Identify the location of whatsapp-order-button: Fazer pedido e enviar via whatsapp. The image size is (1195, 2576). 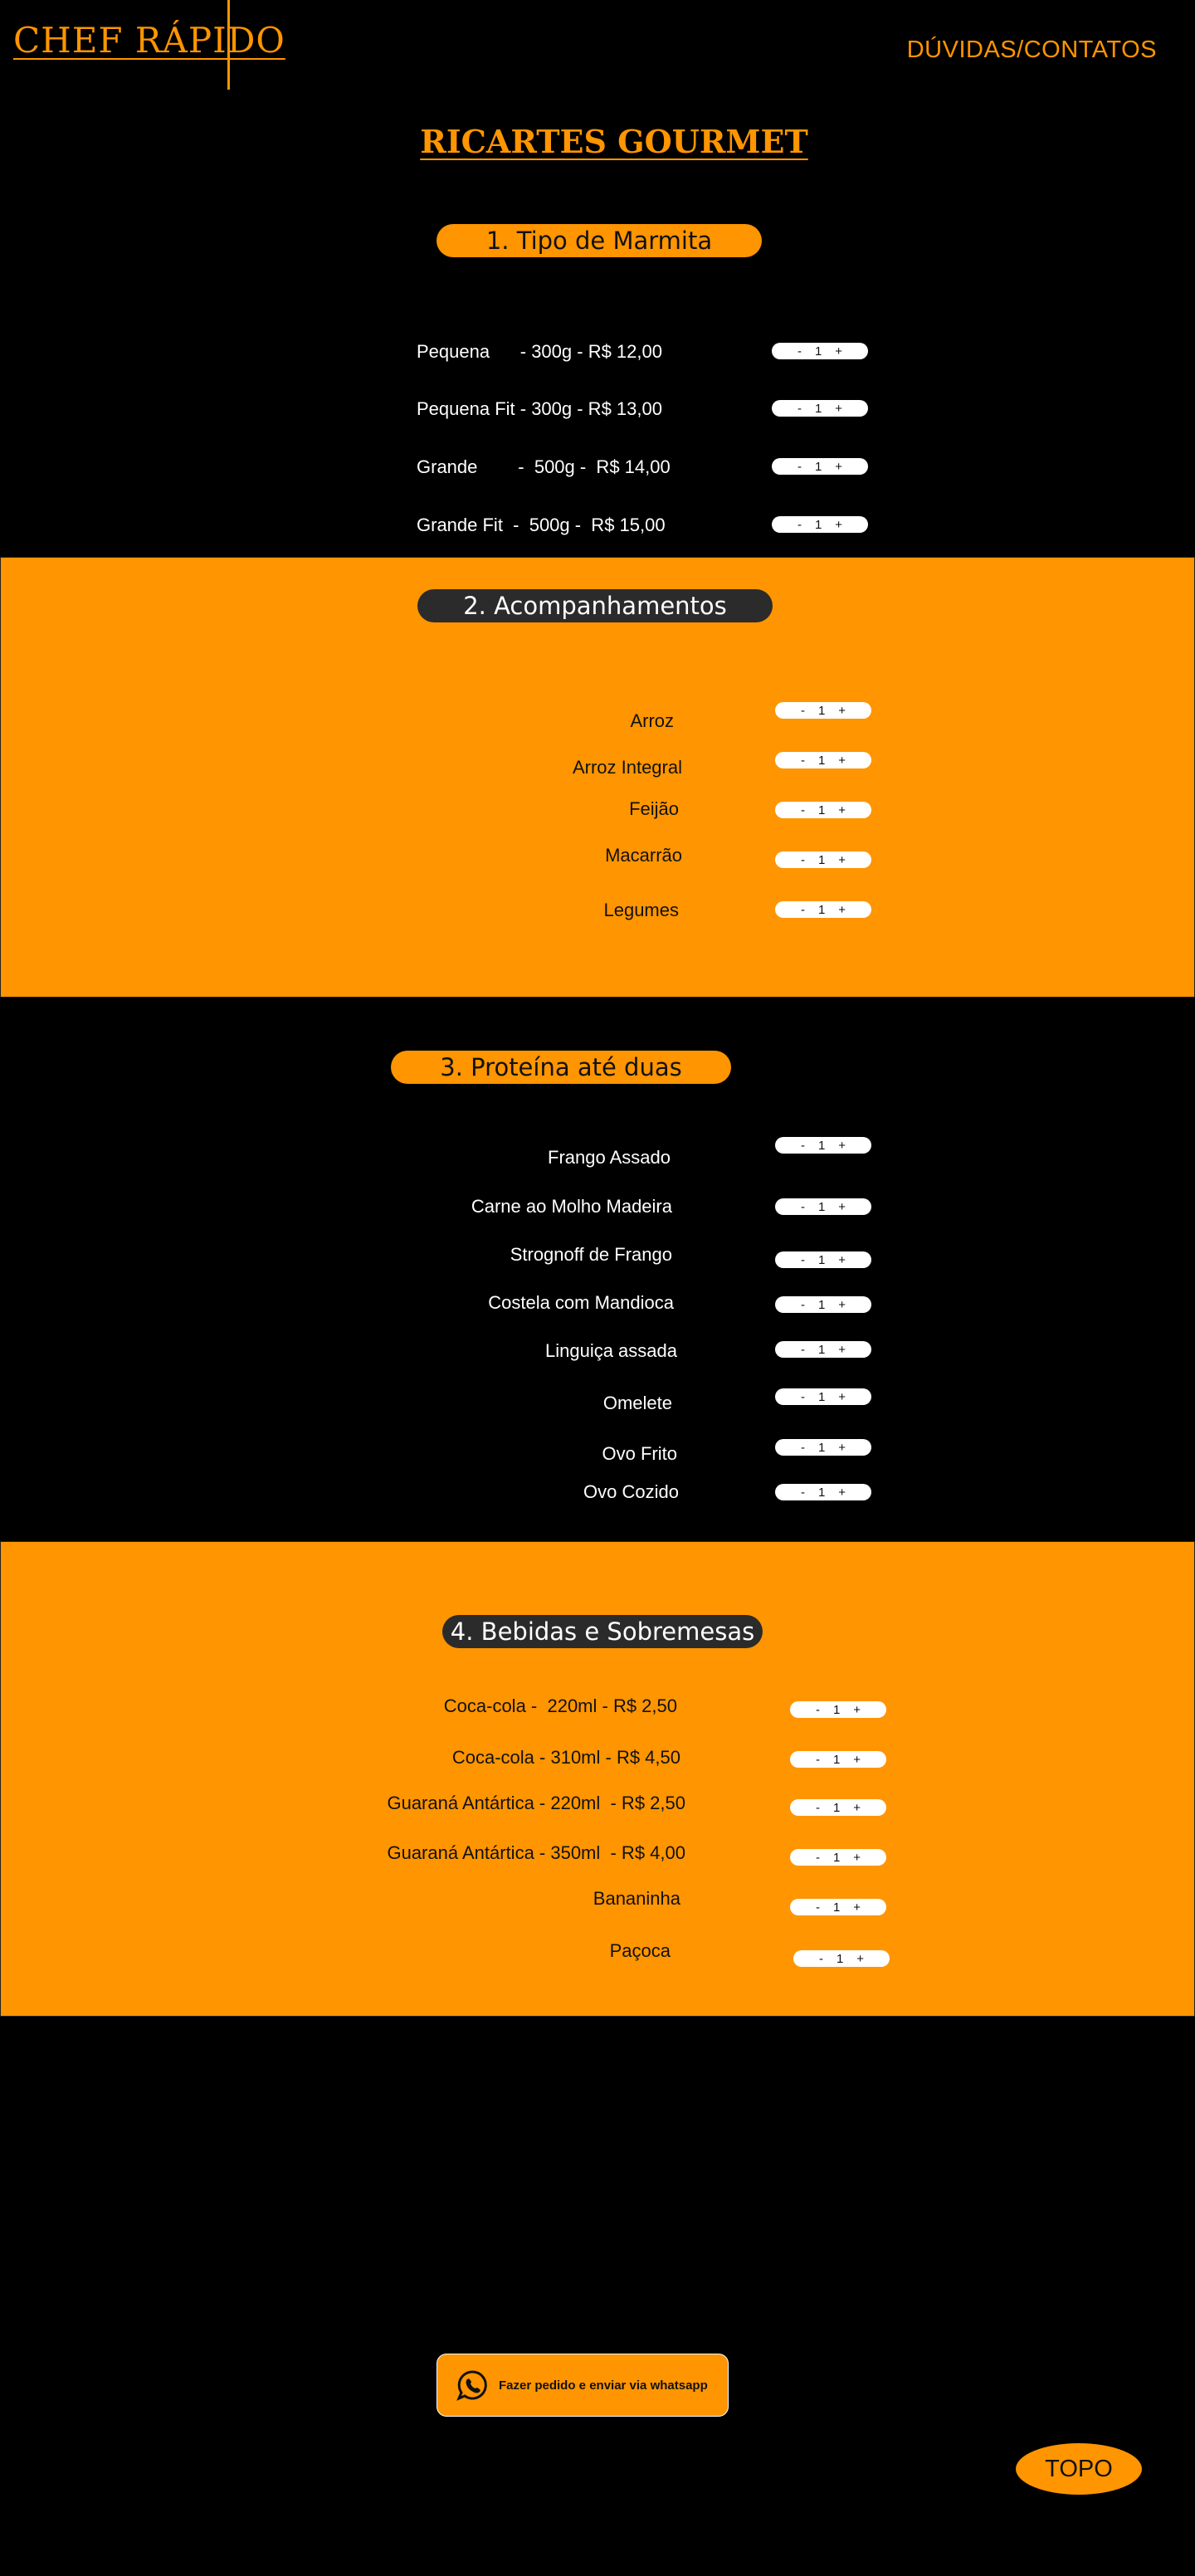
(583, 2385).